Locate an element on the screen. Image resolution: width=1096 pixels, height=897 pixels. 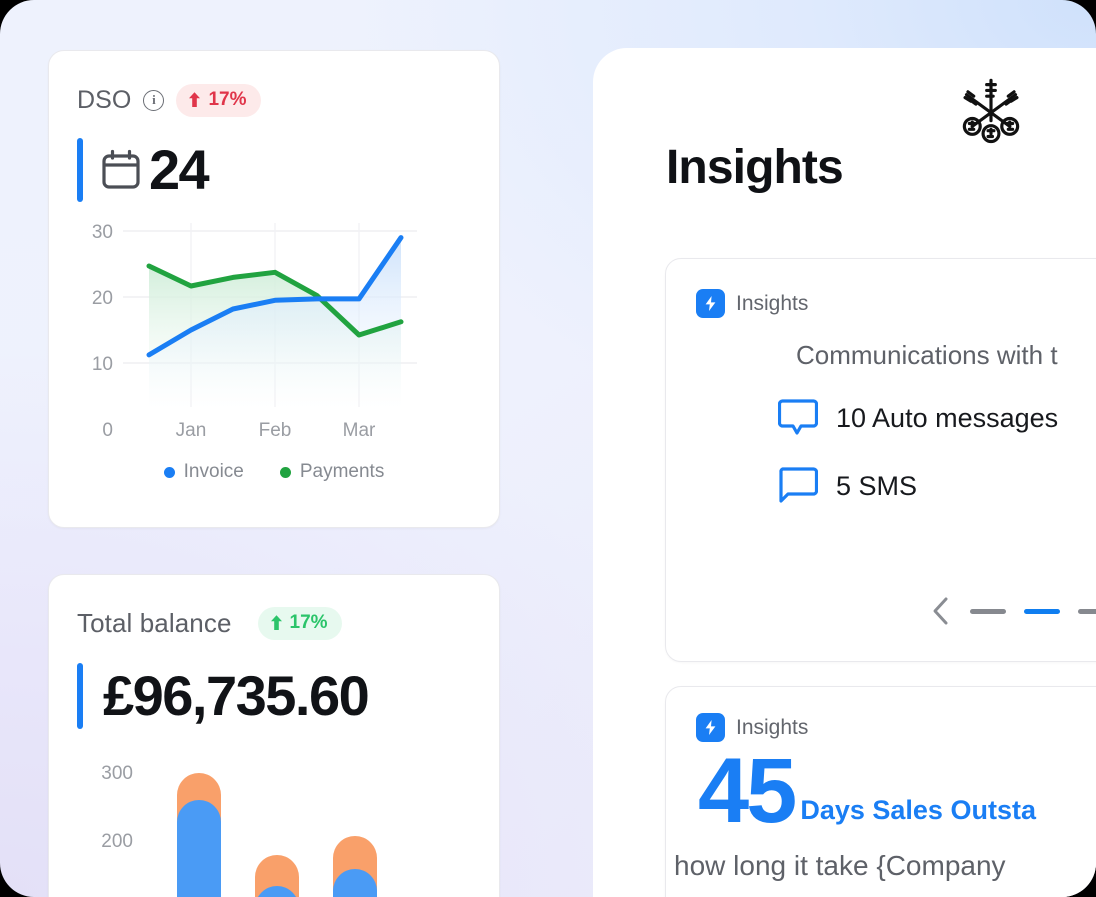
legend-label-invoice: Invoice is located at coordinates (213, 471).